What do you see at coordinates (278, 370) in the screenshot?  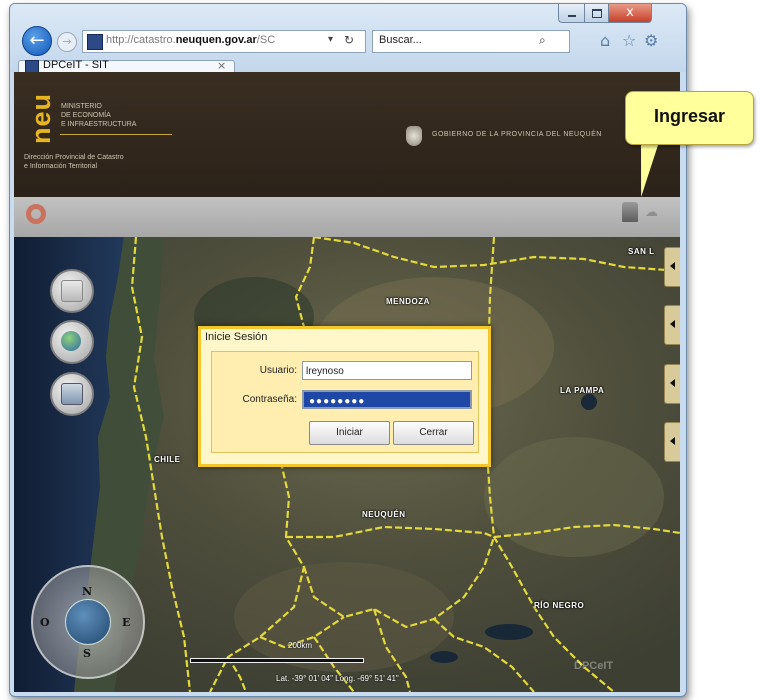 I see `username-label: Usuario:` at bounding box center [278, 370].